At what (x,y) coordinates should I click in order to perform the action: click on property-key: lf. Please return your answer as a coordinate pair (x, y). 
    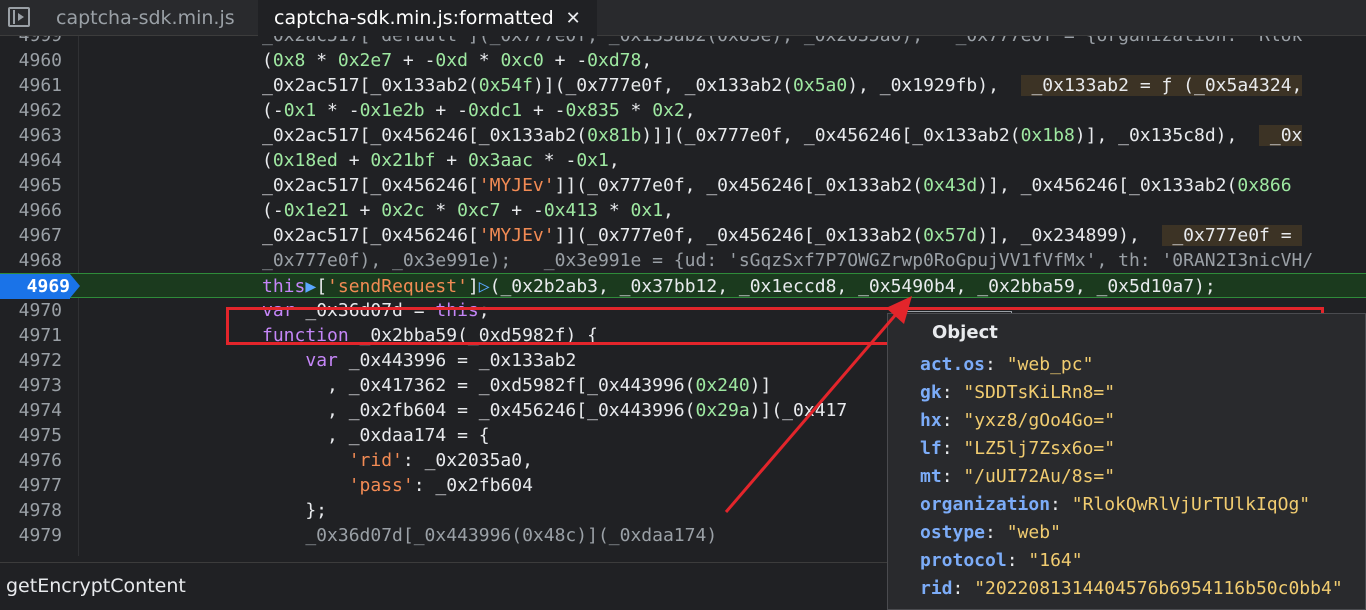
    Looking at the image, I should click on (931, 448).